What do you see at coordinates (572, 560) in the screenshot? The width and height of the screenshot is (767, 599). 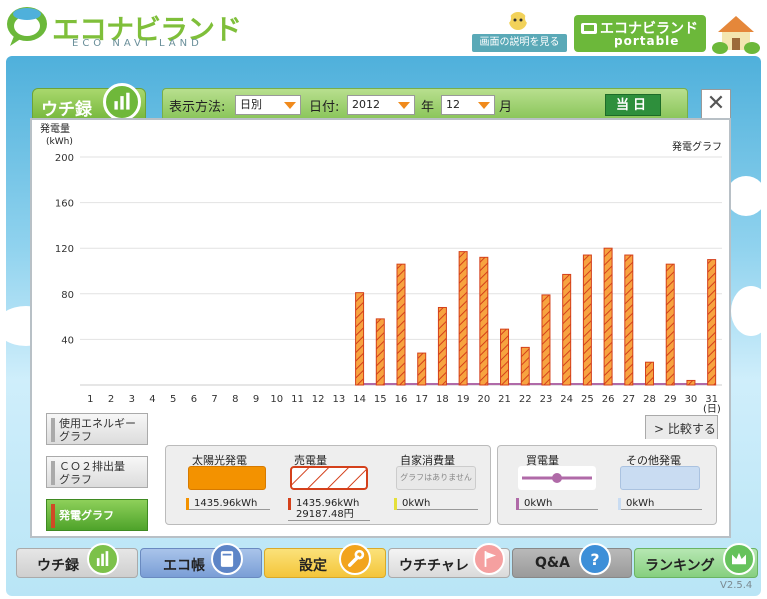 I see `nav-qa: Q&A ?` at bounding box center [572, 560].